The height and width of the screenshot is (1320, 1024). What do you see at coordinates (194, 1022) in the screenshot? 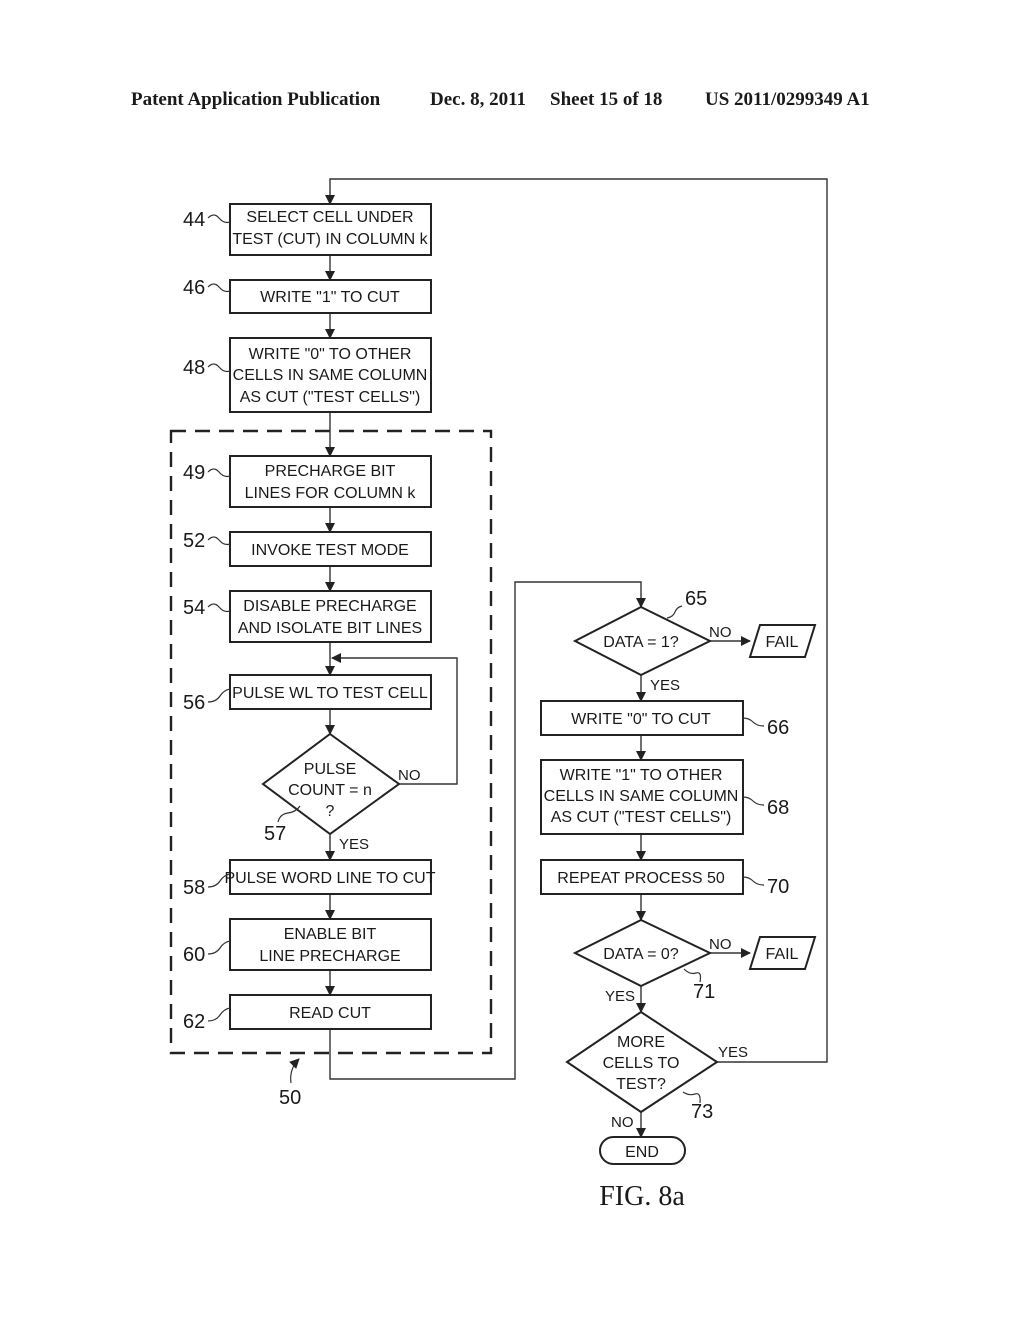
I see `ref-62: 62` at bounding box center [194, 1022].